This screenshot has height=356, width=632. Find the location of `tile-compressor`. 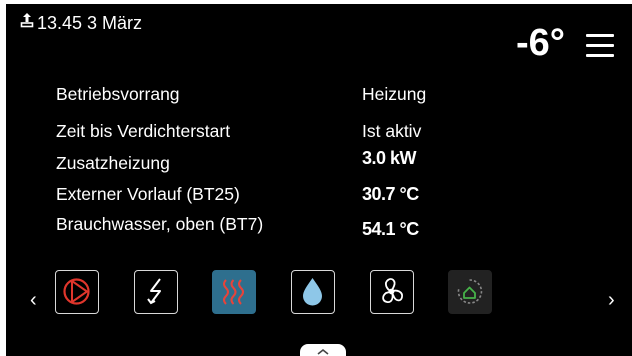

tile-compressor is located at coordinates (77, 292).